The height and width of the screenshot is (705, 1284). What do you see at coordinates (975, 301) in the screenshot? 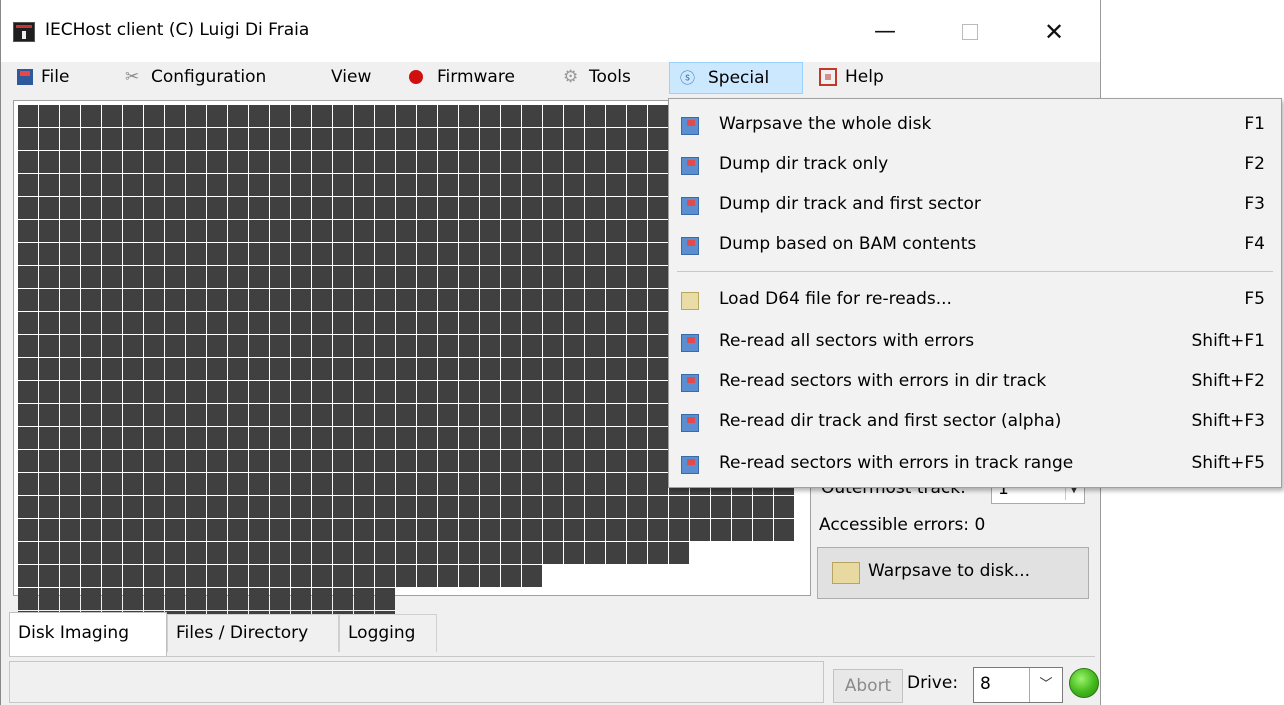
I see `menu-item-load-d64: Load D64 file for re-reads... F5` at bounding box center [975, 301].